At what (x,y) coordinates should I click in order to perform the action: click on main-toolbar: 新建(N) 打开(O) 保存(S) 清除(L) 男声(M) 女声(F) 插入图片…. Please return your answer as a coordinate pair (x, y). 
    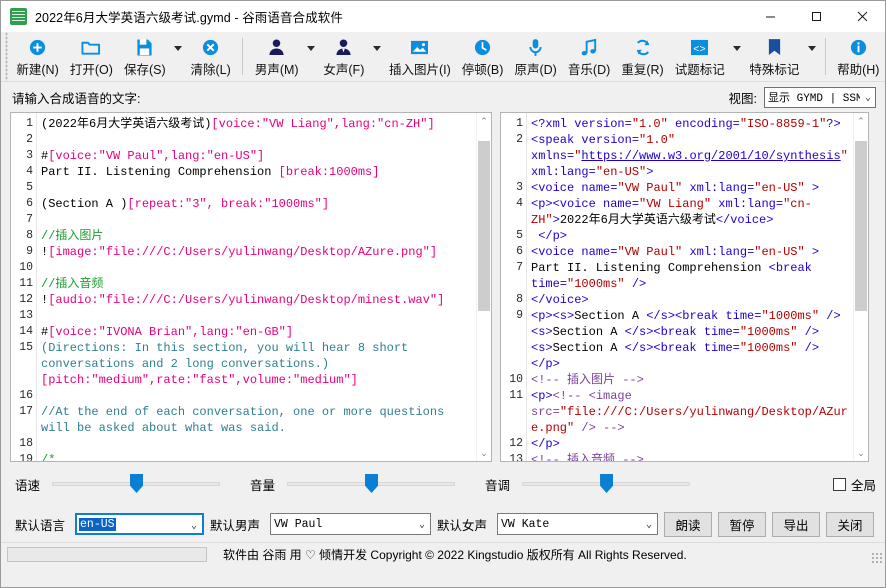
    Looking at the image, I should click on (443, 57).